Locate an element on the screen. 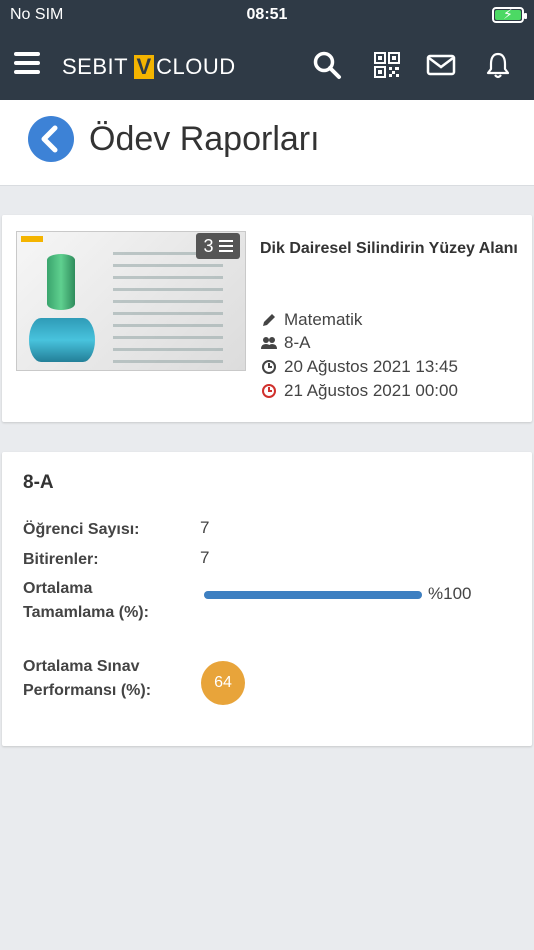 The width and height of the screenshot is (534, 950). bell-icon is located at coordinates (498, 65).